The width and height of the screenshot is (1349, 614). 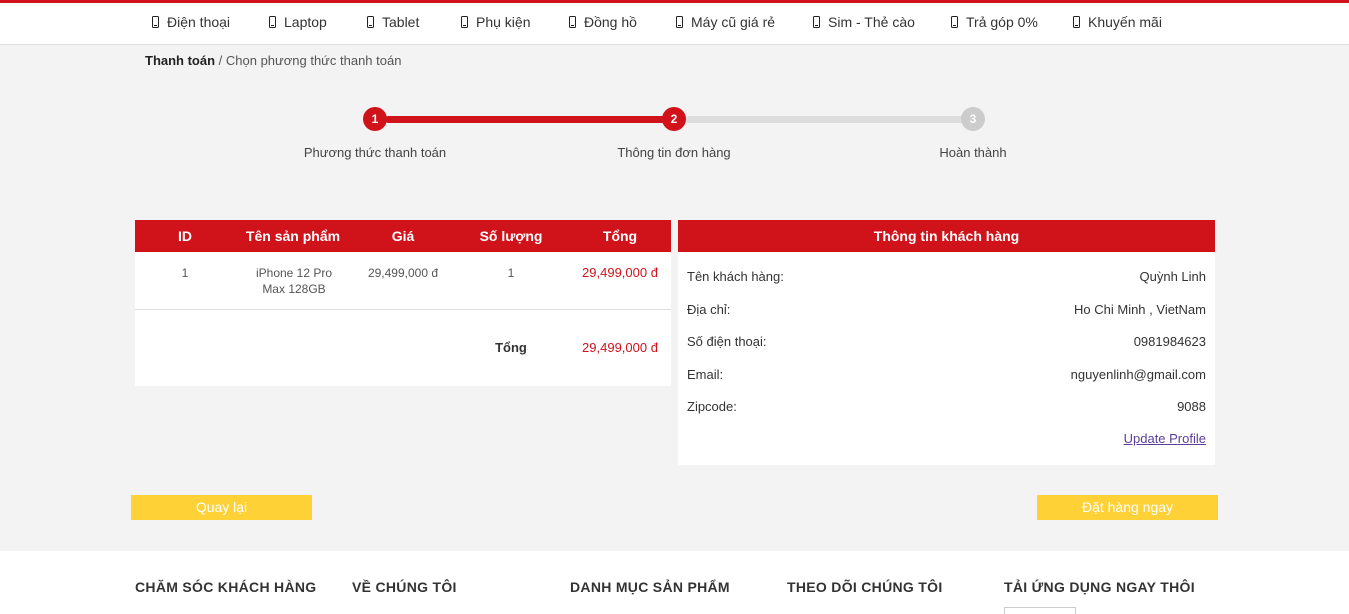 I want to click on col-header-price: Giá, so click(x=403, y=236).